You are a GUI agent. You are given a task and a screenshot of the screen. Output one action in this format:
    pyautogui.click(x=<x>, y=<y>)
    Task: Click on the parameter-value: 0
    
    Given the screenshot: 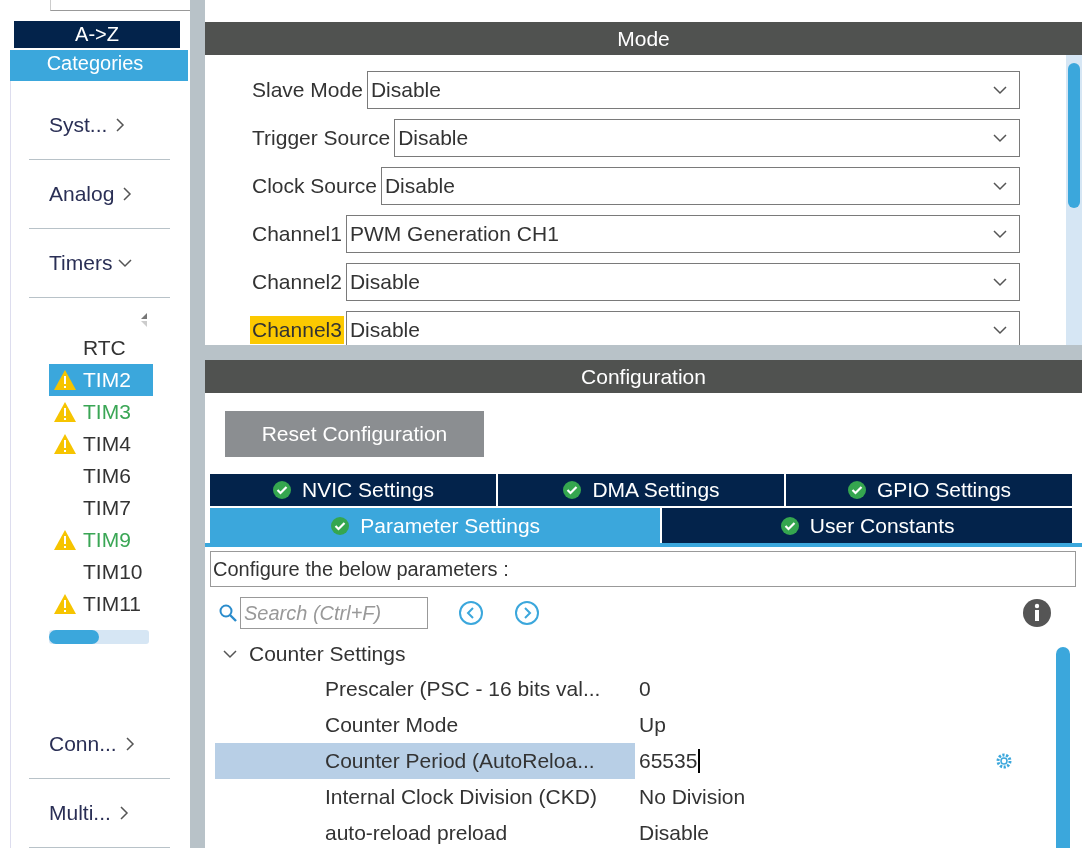 What is the action you would take?
    pyautogui.click(x=645, y=689)
    